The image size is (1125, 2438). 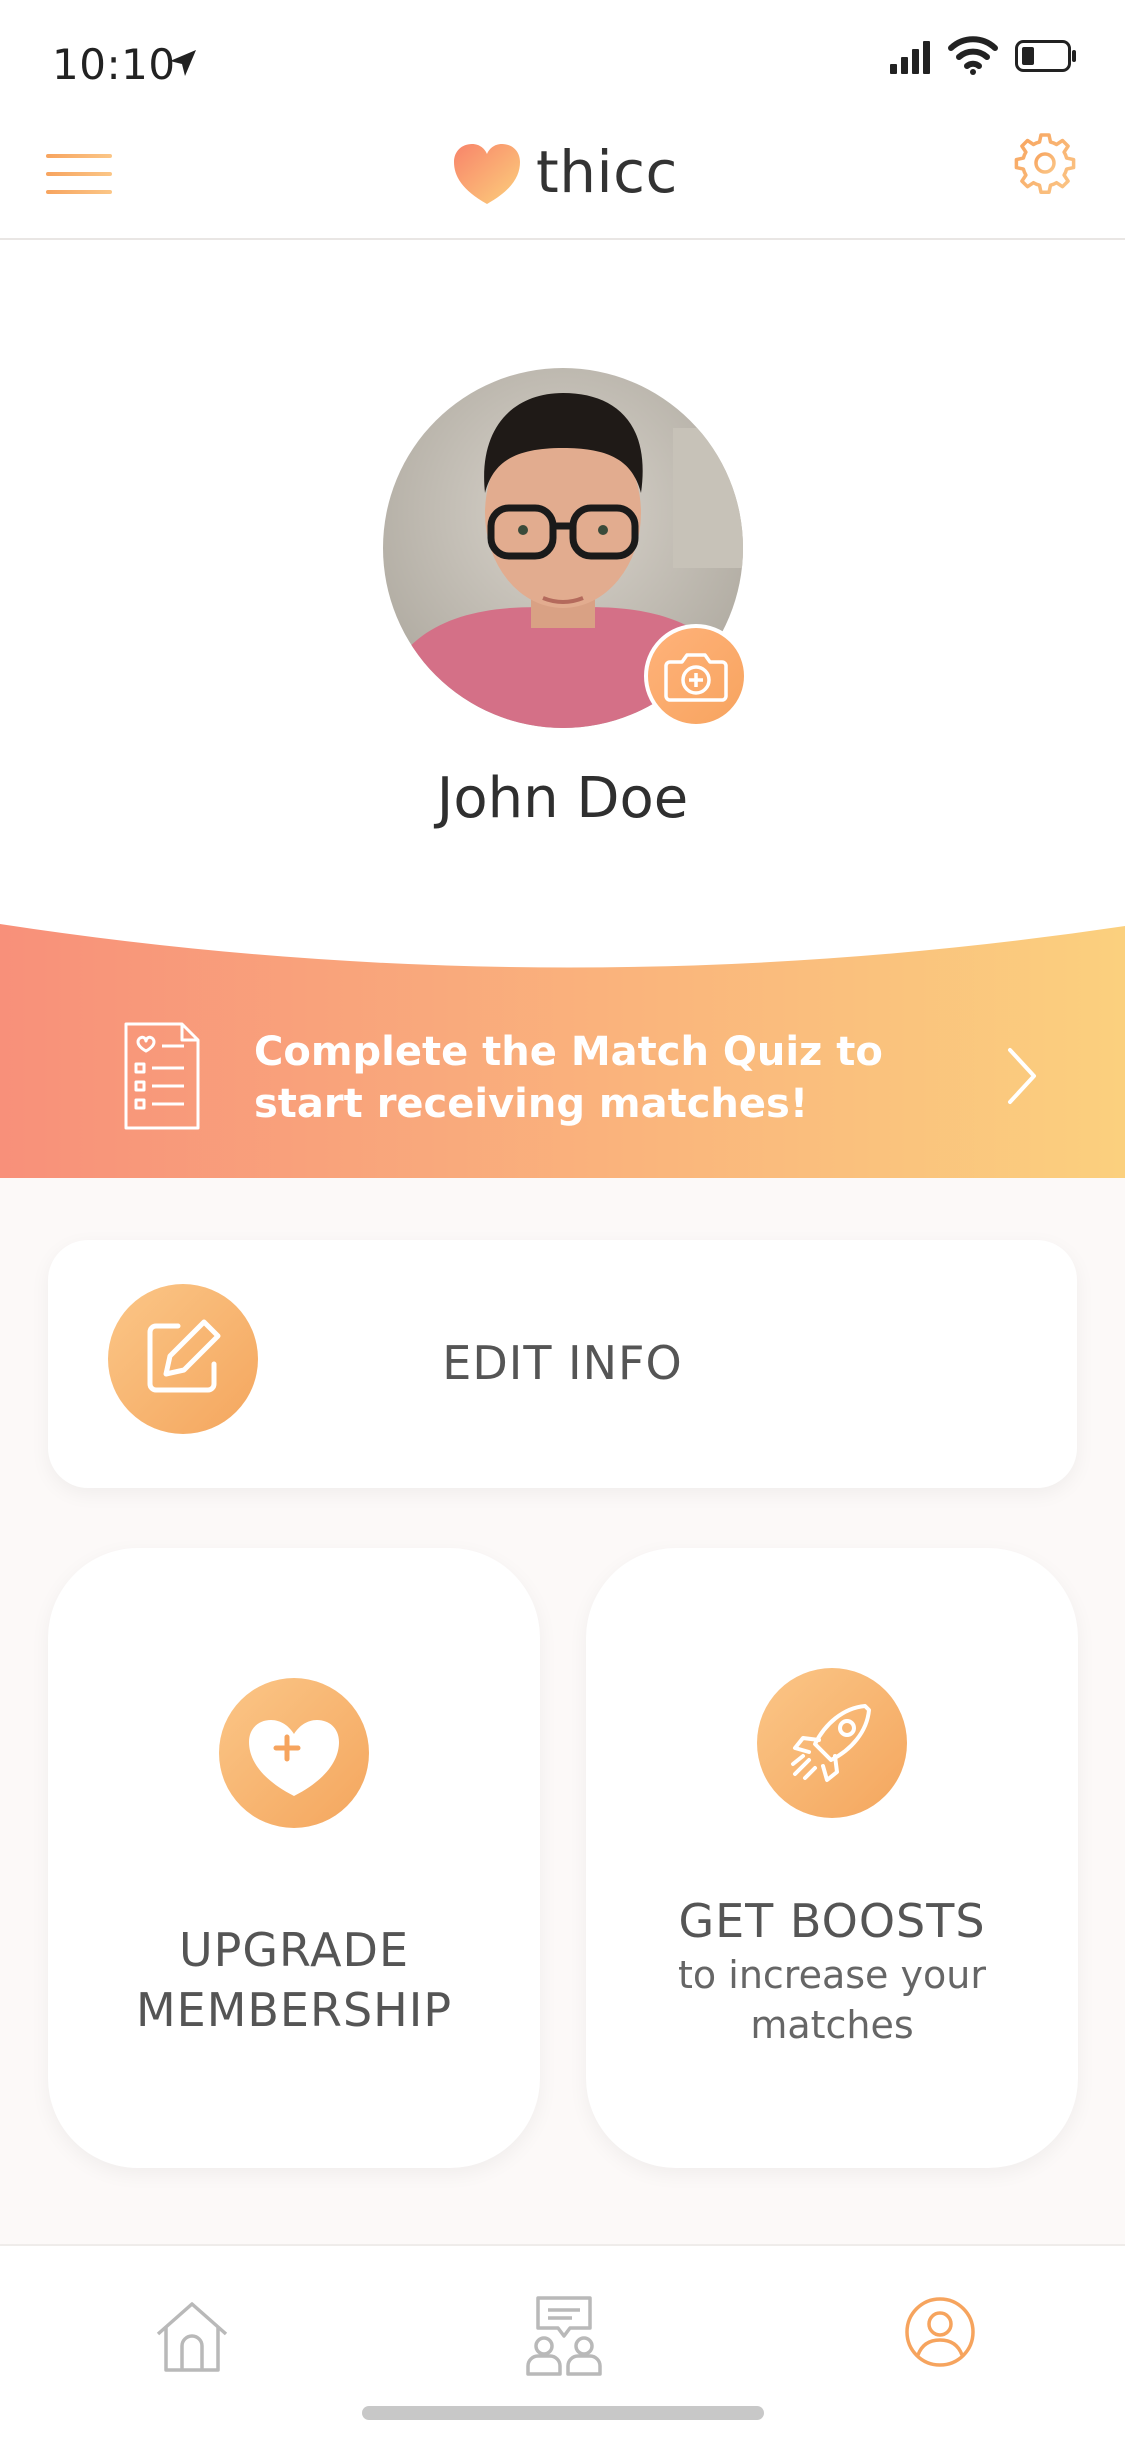 I want to click on banner-line-1: Complete the Match Quiz to, so click(x=568, y=1052).